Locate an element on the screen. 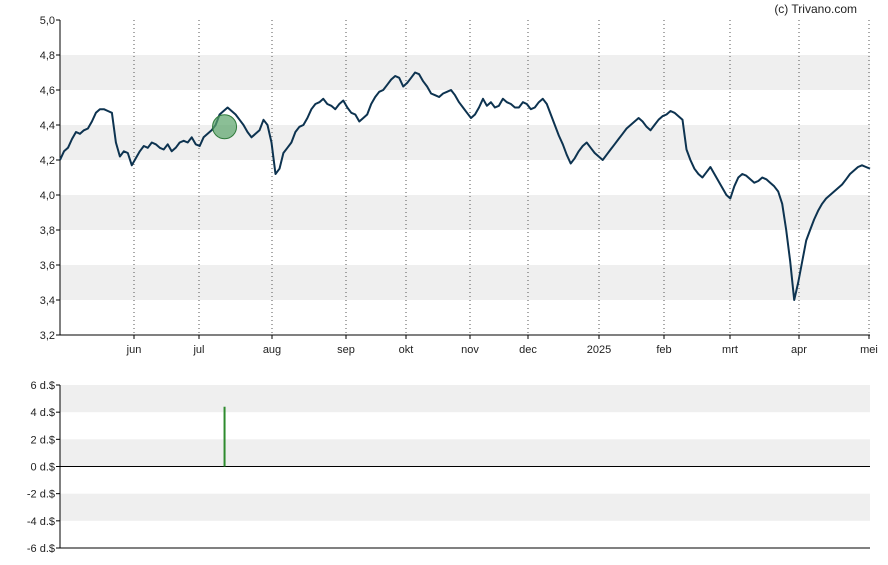 The image size is (888, 565). price-x-tick-label: 2025 is located at coordinates (599, 350).